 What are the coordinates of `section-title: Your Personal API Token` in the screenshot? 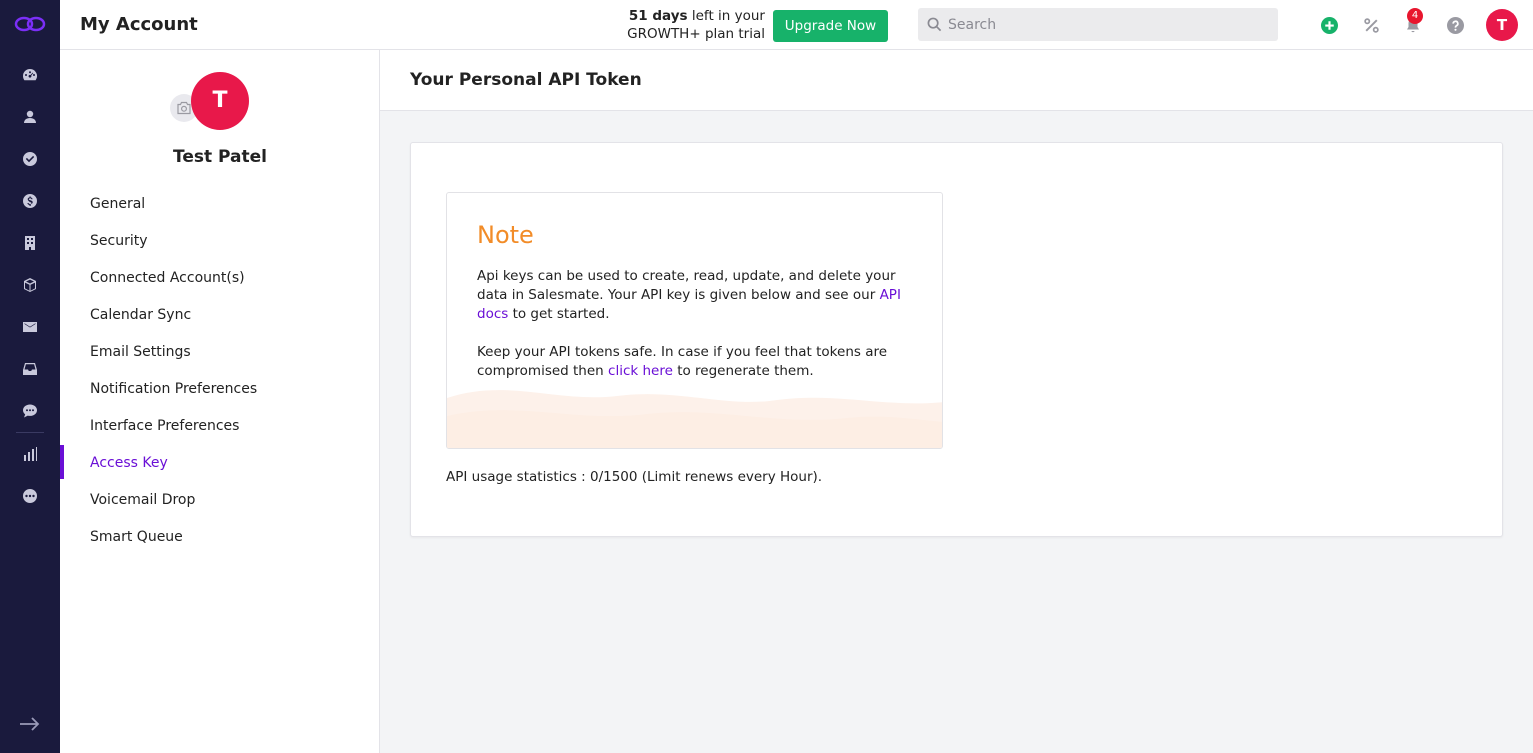 It's located at (526, 80).